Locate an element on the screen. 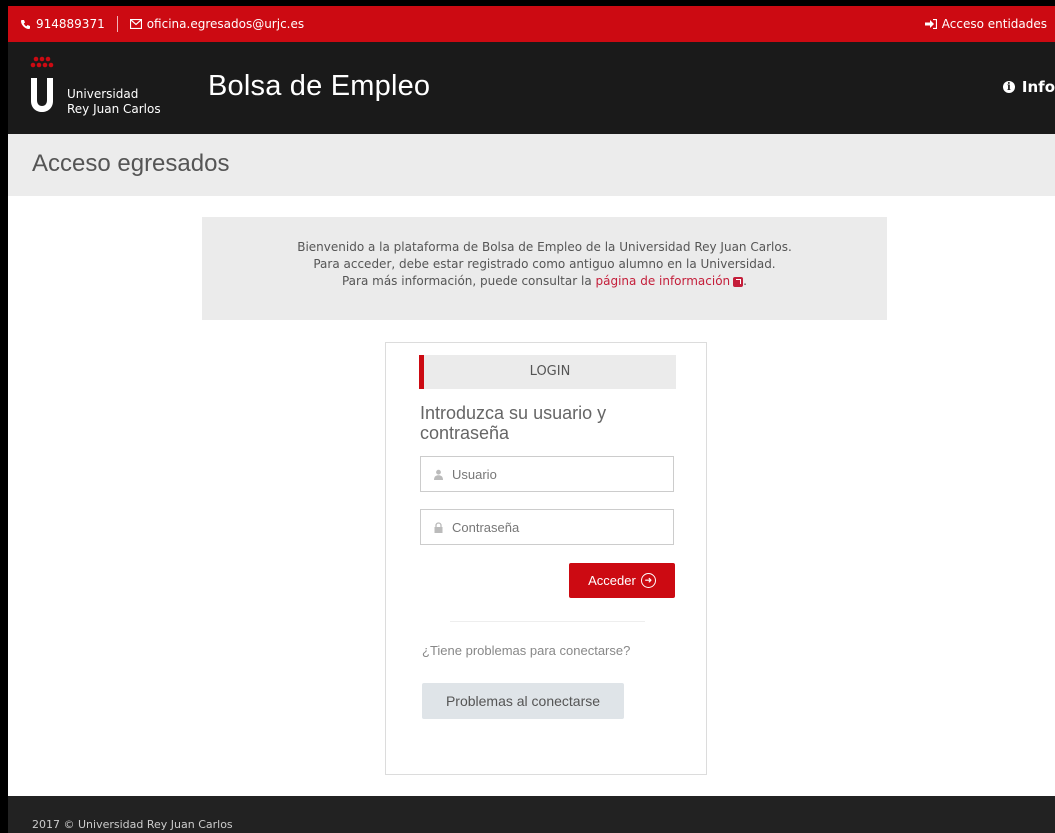 The image size is (1055, 833). email-link: oficina.egresados@urjc.es is located at coordinates (217, 24).